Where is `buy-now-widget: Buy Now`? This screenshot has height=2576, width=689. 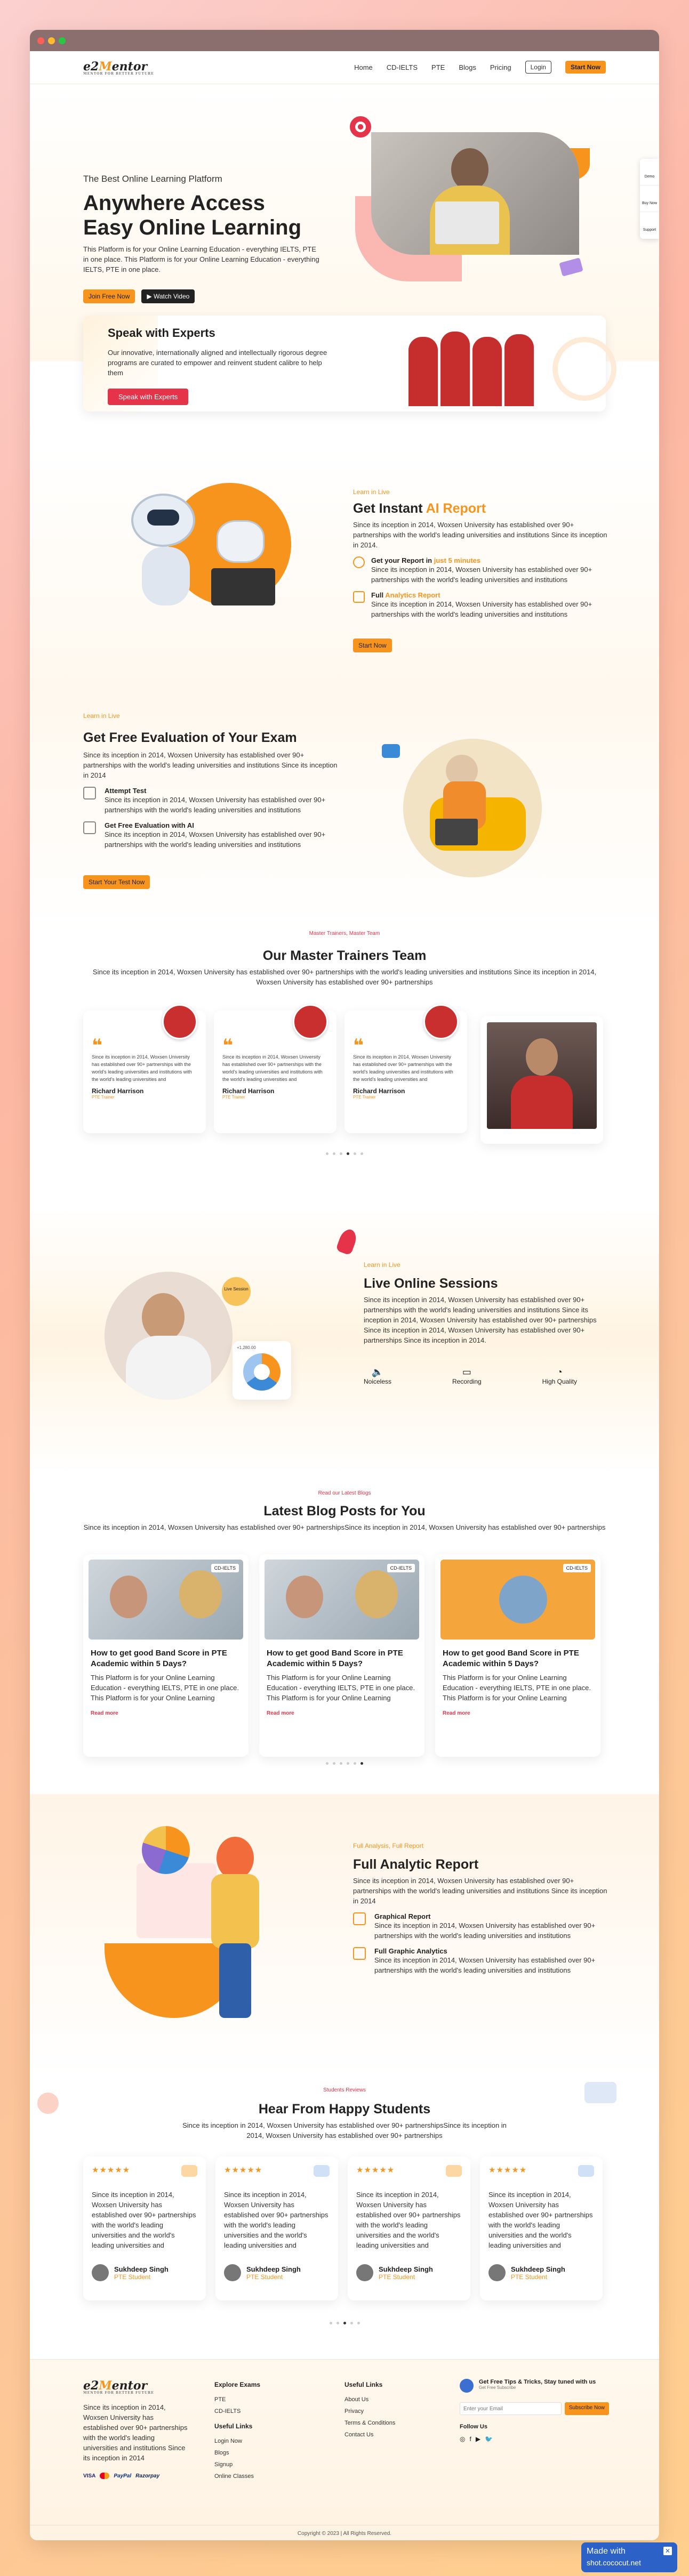 buy-now-widget: Buy Now is located at coordinates (649, 199).